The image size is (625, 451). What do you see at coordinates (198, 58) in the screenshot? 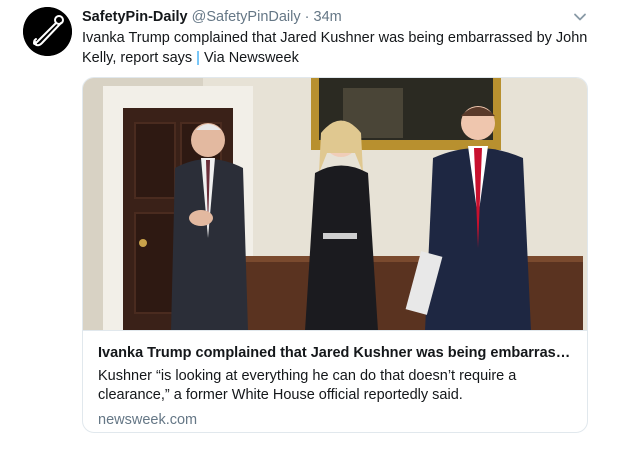
I see `tweet-text-pipe: |` at bounding box center [198, 58].